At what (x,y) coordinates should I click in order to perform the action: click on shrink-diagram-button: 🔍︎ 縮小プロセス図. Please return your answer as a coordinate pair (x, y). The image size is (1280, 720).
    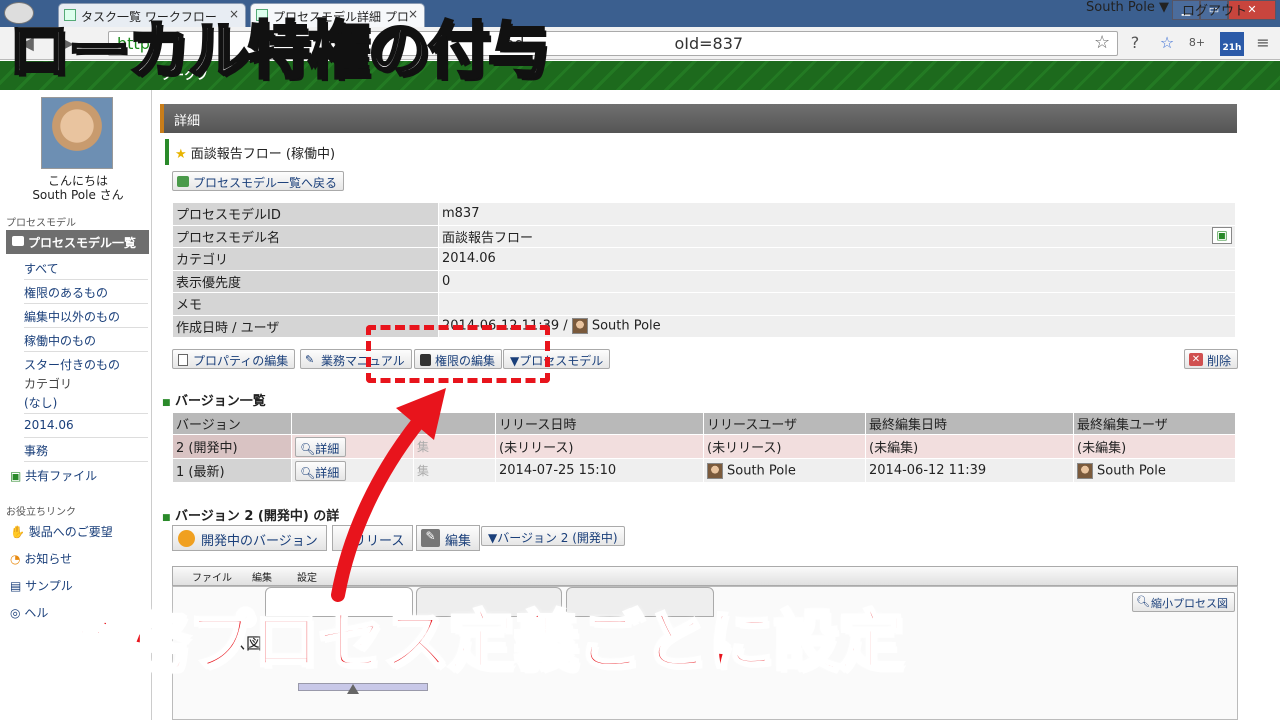
    Looking at the image, I should click on (1183, 602).